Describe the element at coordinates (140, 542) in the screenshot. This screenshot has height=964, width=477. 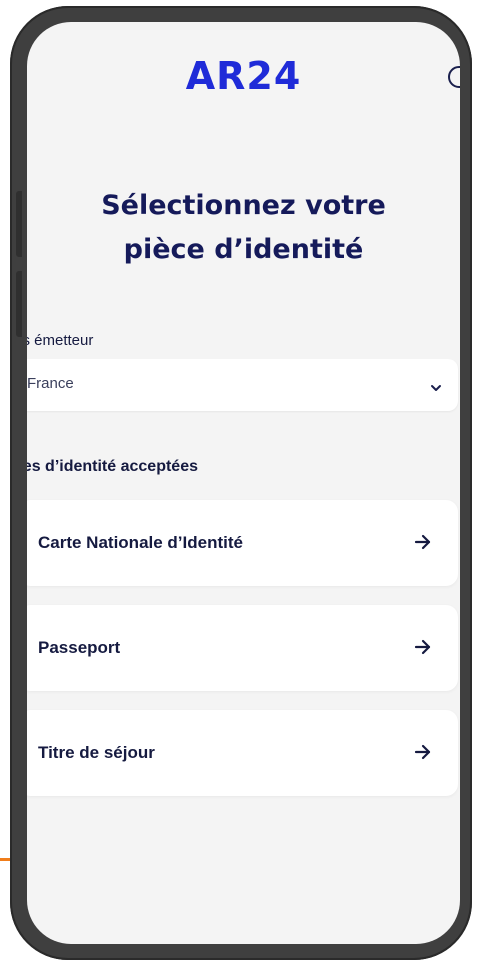
I see `document-option-label: Carte Nationale d’Identité` at that location.